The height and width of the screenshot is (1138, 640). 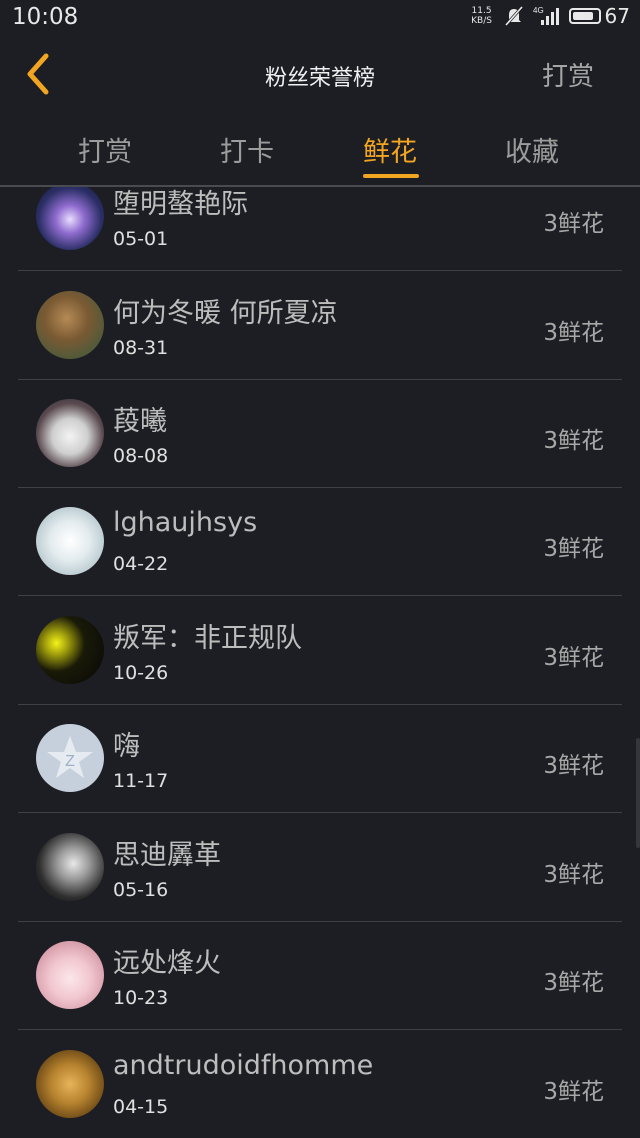 I want to click on status-bar: 10:08 11.5 KB/S 4G 67, so click(x=320, y=18).